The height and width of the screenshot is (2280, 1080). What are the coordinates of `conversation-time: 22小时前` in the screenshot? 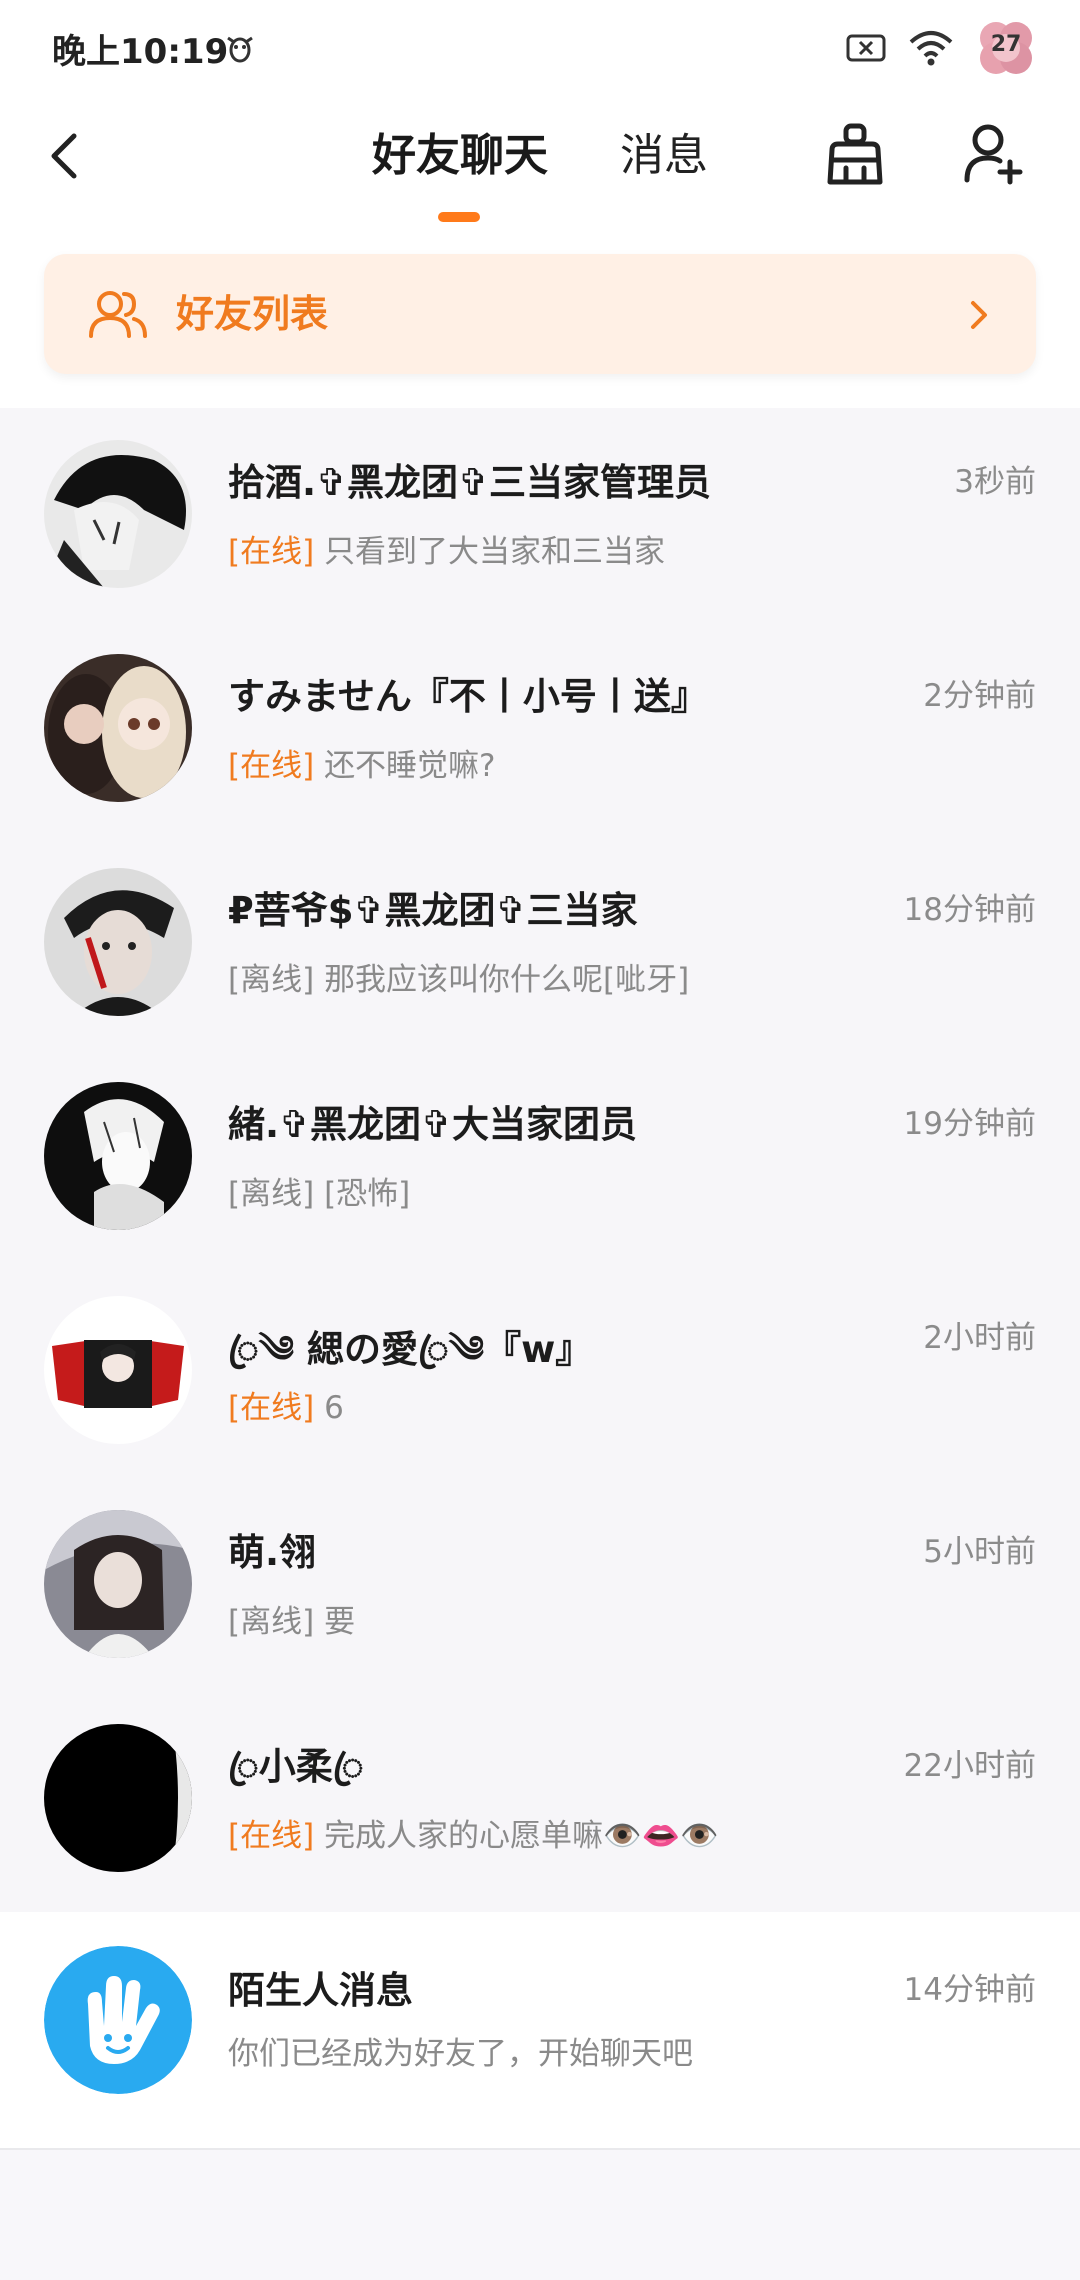 It's located at (969, 1766).